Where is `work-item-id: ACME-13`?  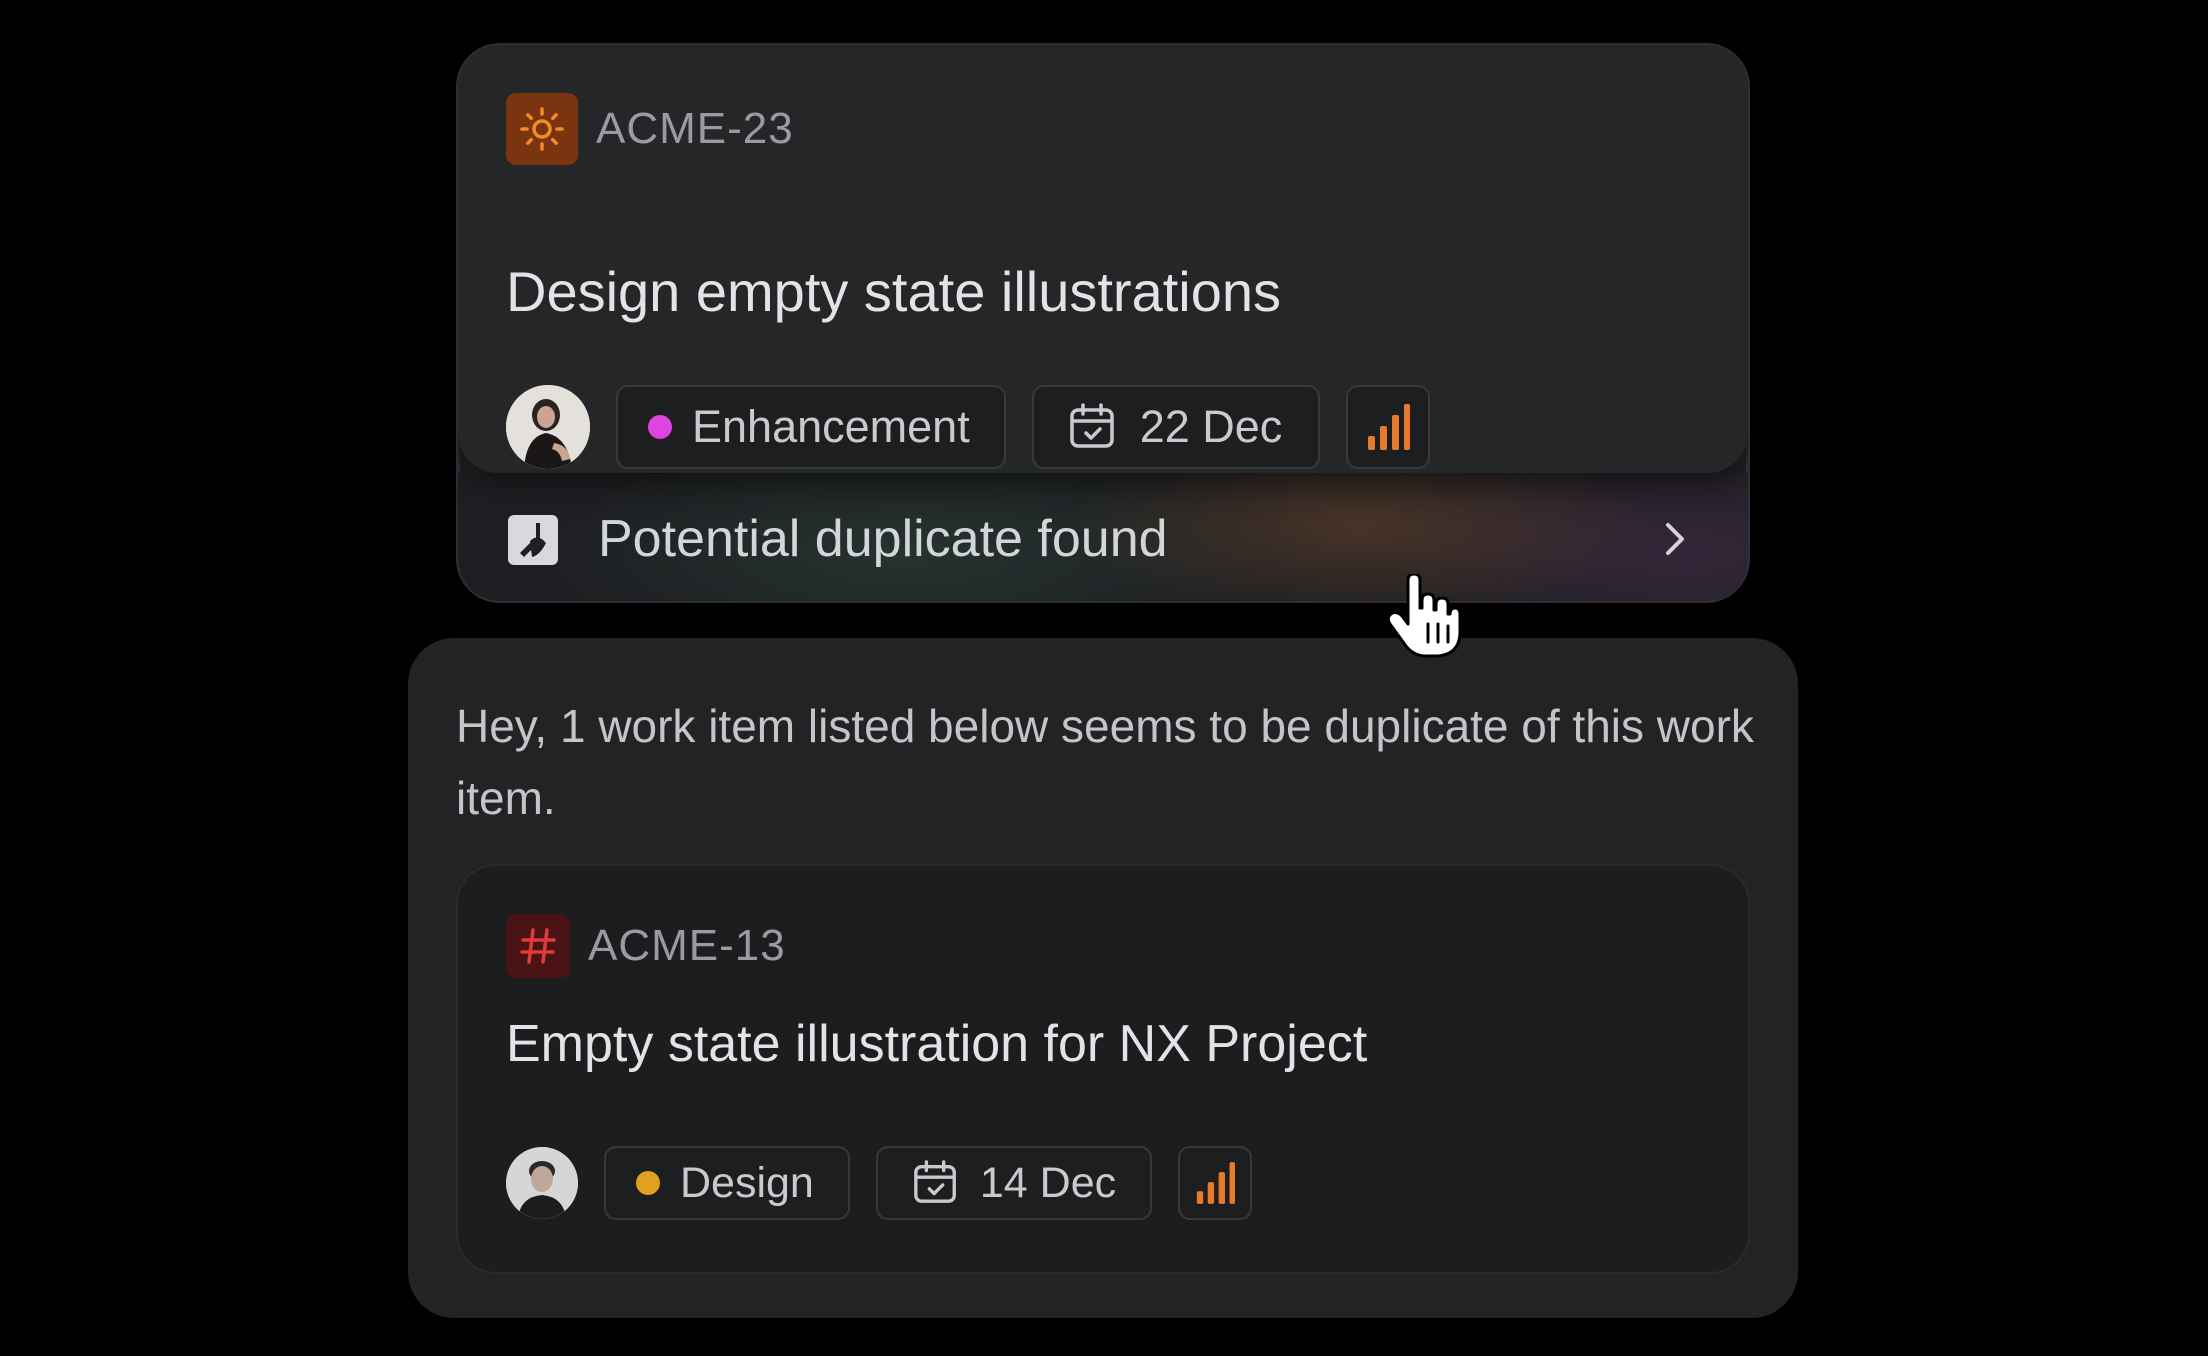 work-item-id: ACME-13 is located at coordinates (687, 945).